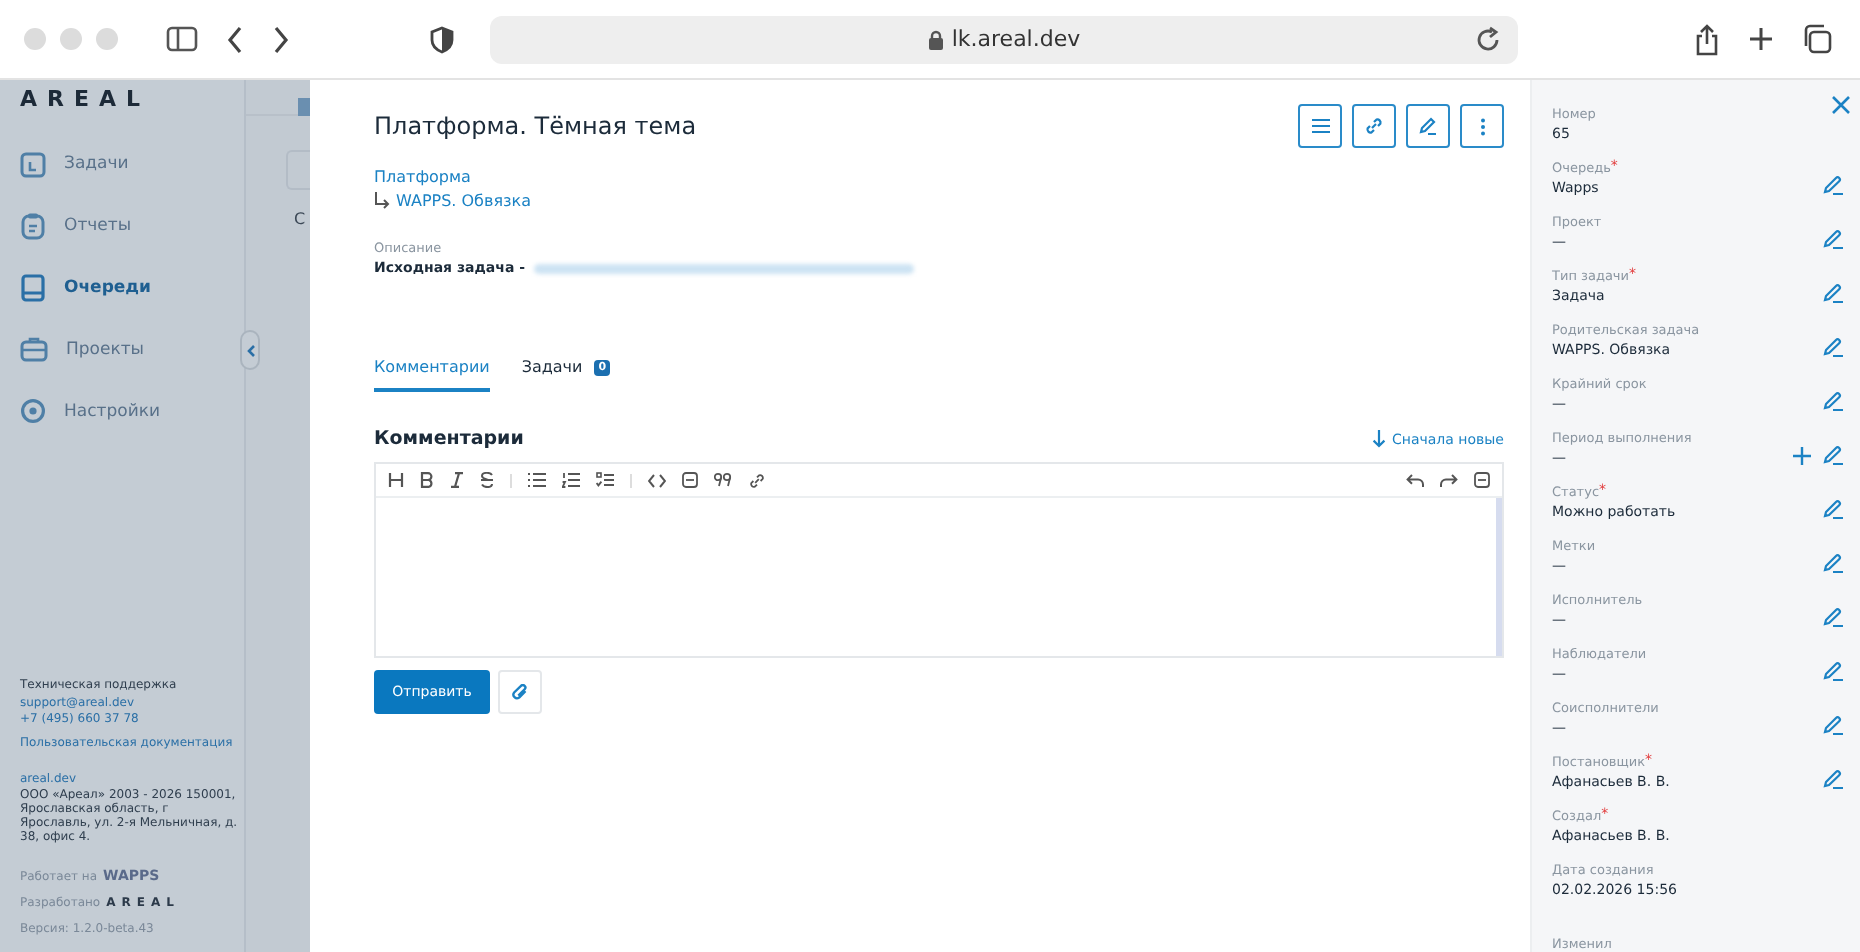 The image size is (1860, 952). I want to click on back-icon, so click(235, 39).